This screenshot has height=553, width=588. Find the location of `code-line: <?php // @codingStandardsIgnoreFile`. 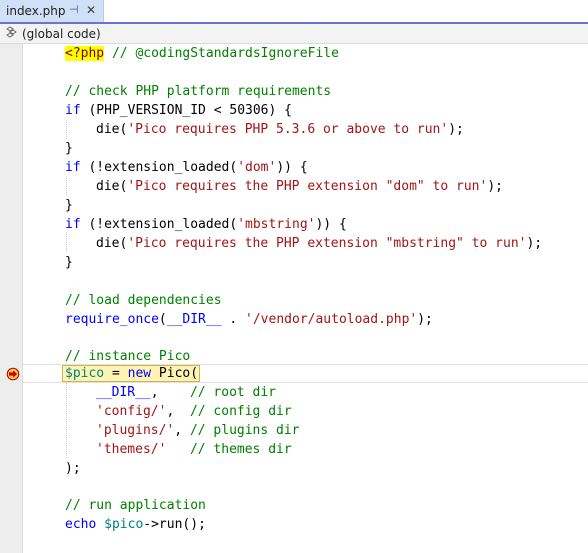

code-line: <?php // @codingStandardsIgnoreFile is located at coordinates (202, 53).